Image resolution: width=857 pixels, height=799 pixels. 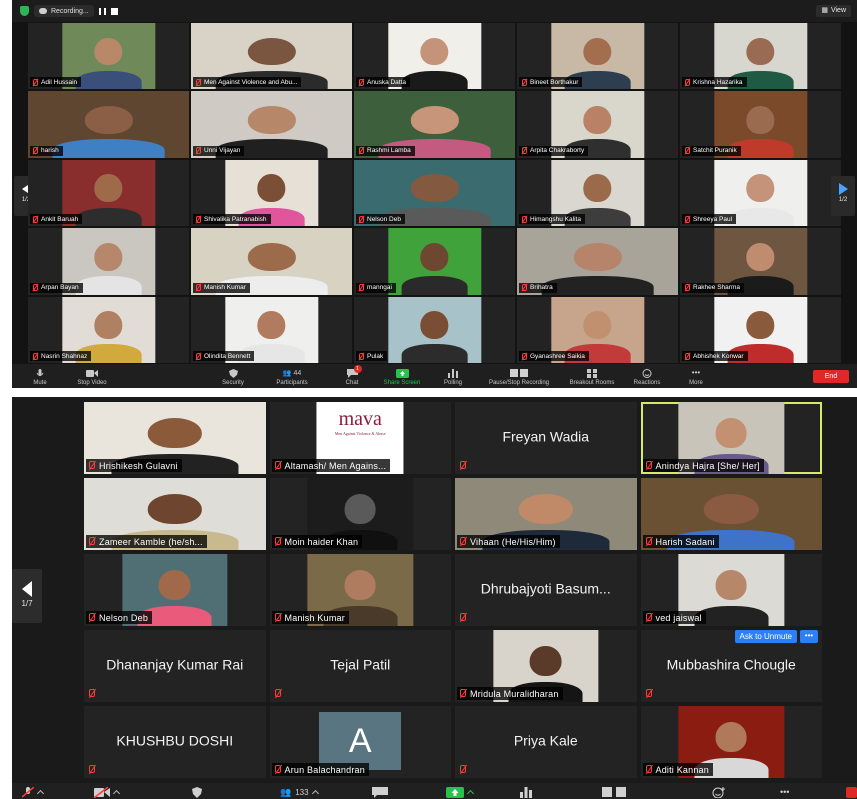 I want to click on participant-tile: manngai, so click(x=434, y=261).